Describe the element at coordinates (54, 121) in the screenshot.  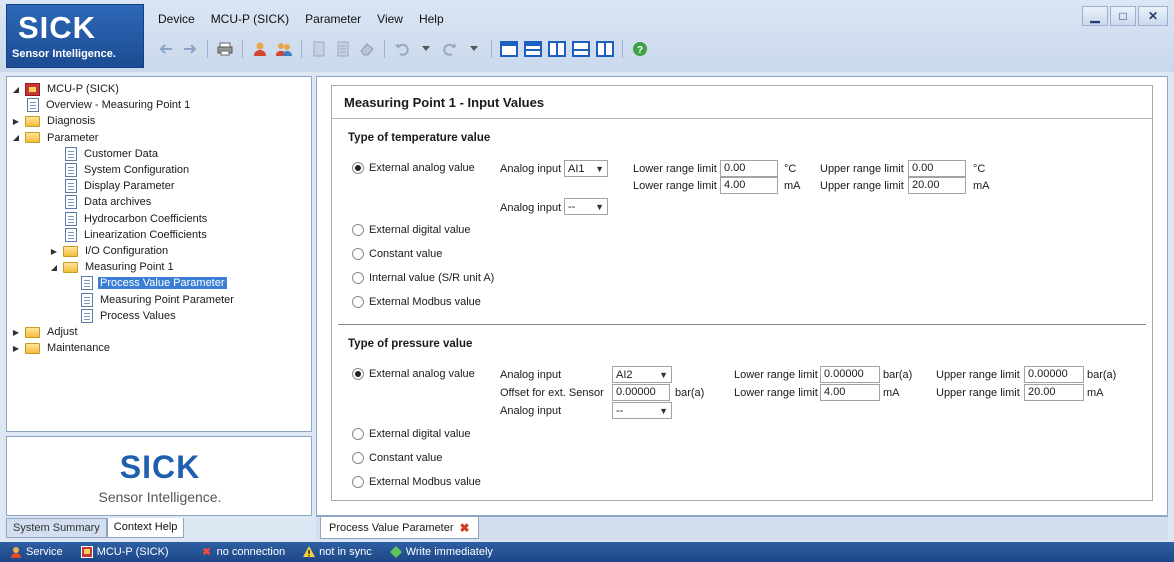
I see `tree-item: ▶ Diagnosis` at that location.